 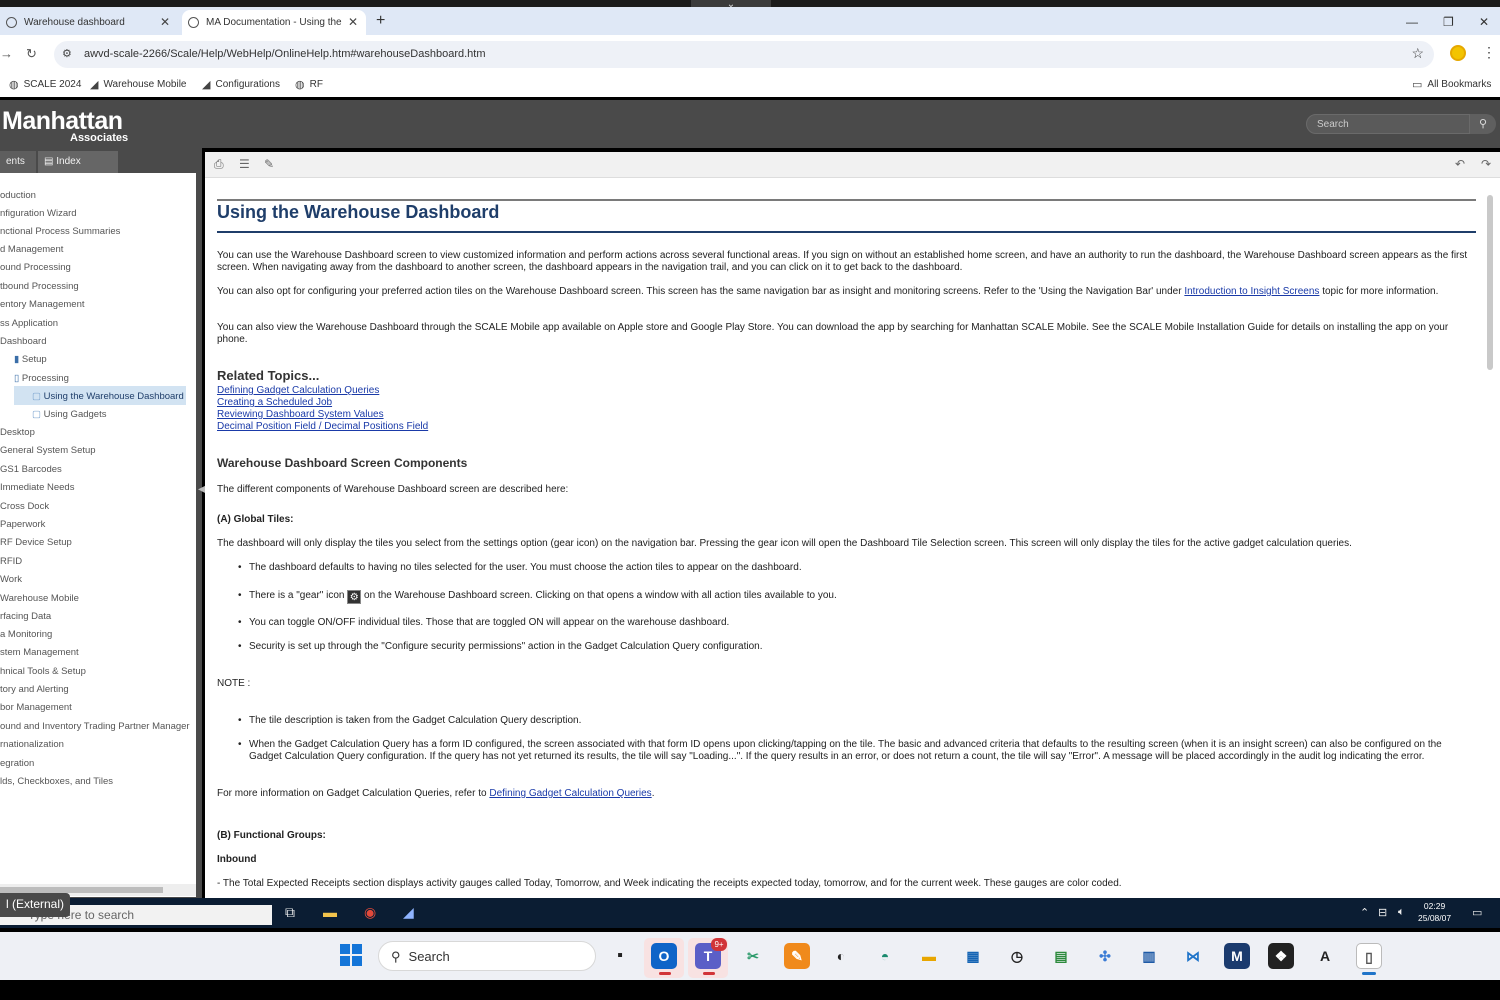 I want to click on chrome-icon: ◉, so click(x=370, y=912).